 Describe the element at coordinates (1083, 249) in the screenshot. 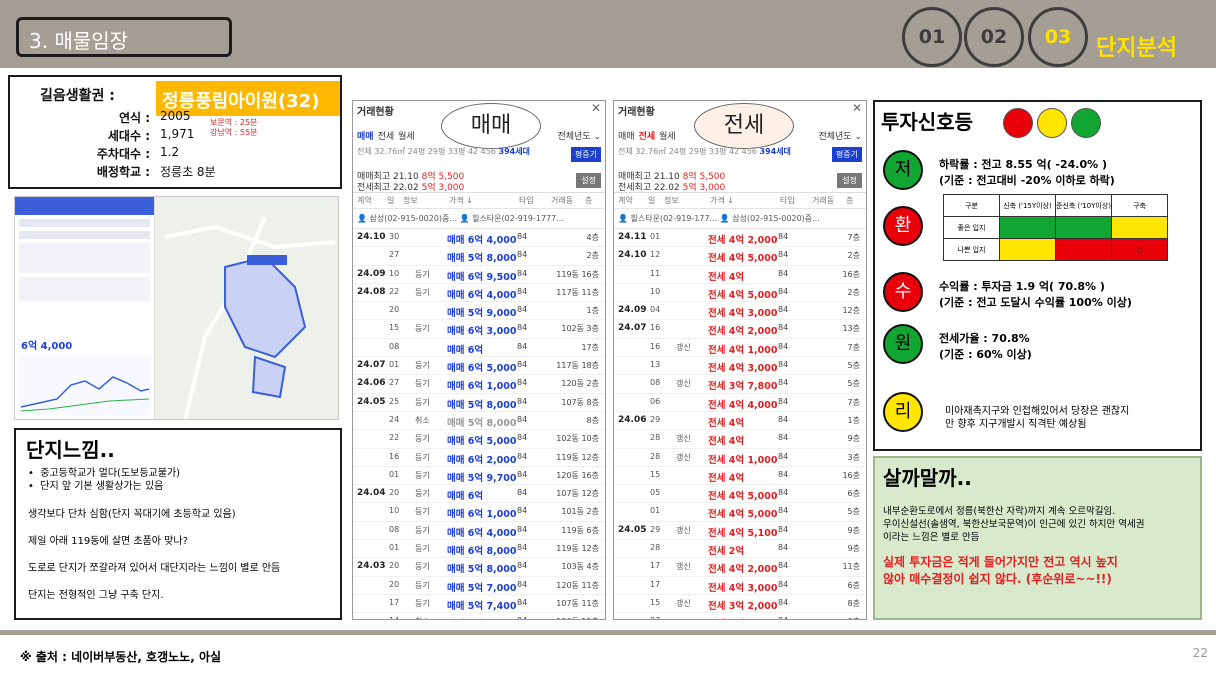

I see `matrix-cell` at that location.